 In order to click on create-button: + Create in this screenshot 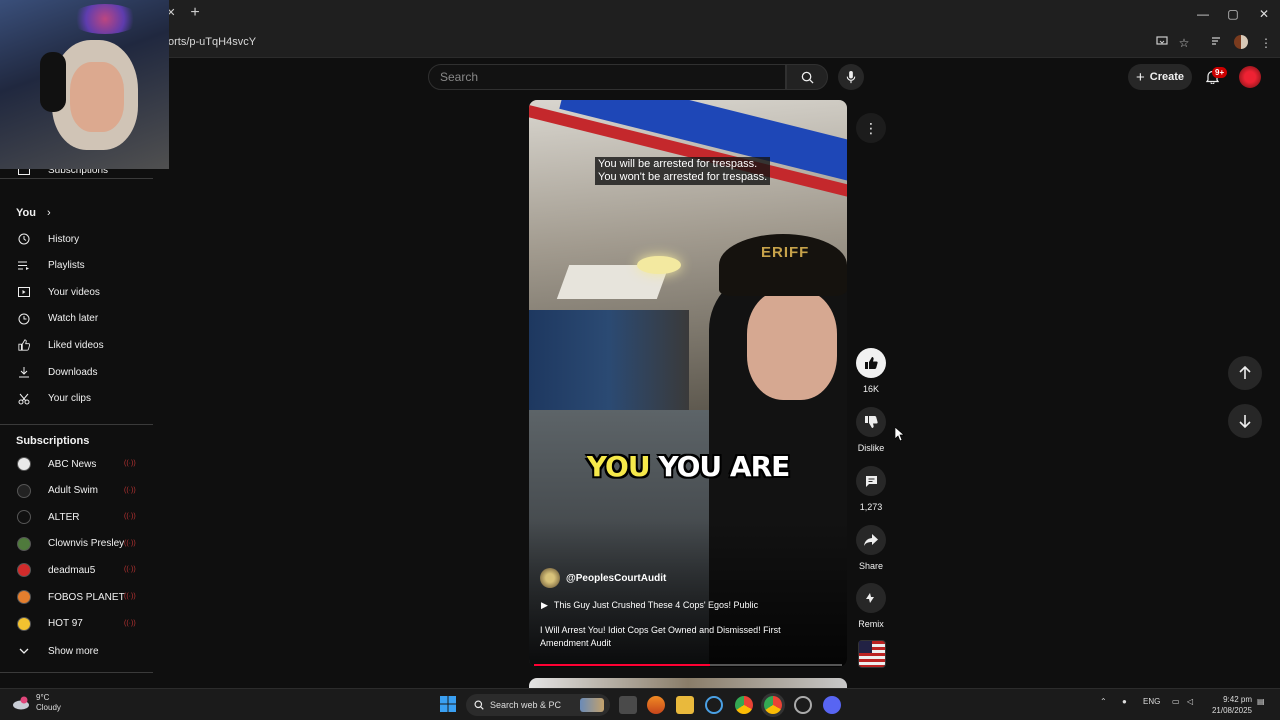, I will do `click(1160, 77)`.